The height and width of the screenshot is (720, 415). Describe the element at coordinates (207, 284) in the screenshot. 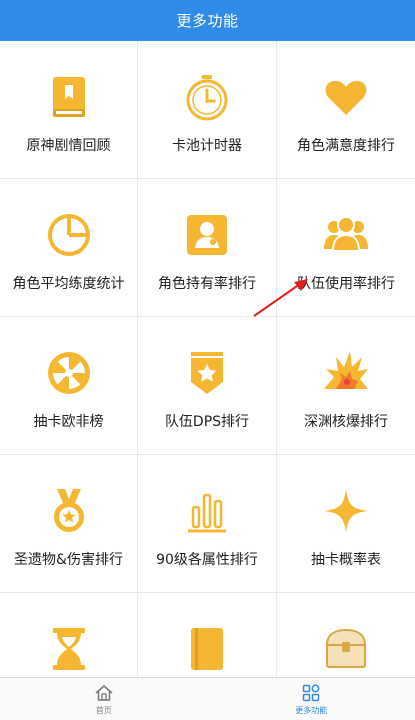

I see `feature-label: 角色持有率排行` at that location.